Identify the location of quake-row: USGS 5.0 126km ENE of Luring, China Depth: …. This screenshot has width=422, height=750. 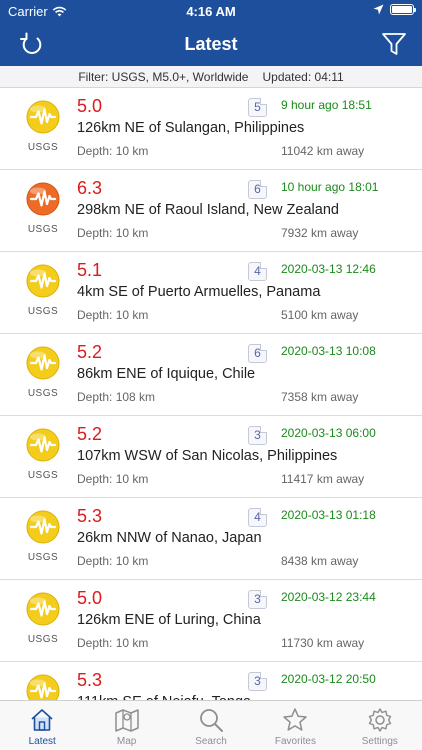
(211, 621).